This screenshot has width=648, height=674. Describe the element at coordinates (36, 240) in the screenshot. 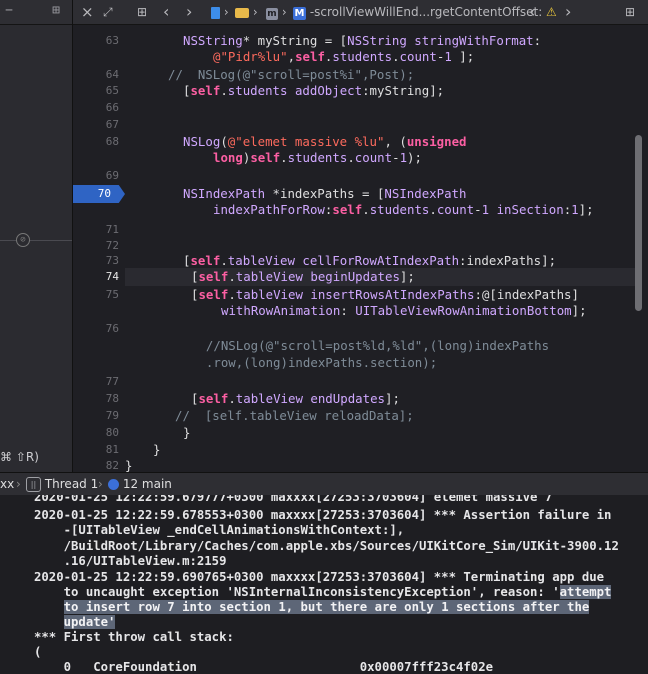

I see `divider` at that location.